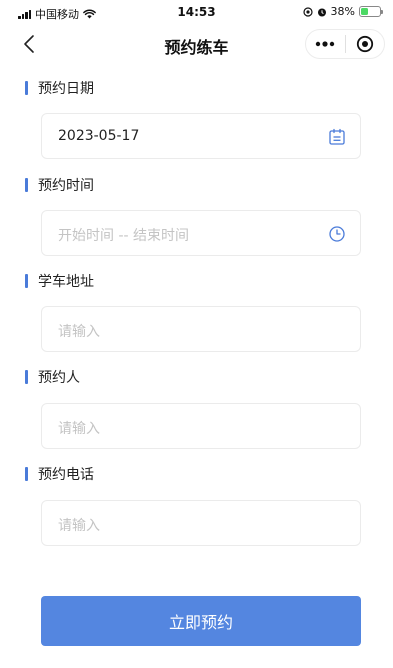  Describe the element at coordinates (196, 12) in the screenshot. I see `status-bar: 中国移动 14:53 38%` at that location.